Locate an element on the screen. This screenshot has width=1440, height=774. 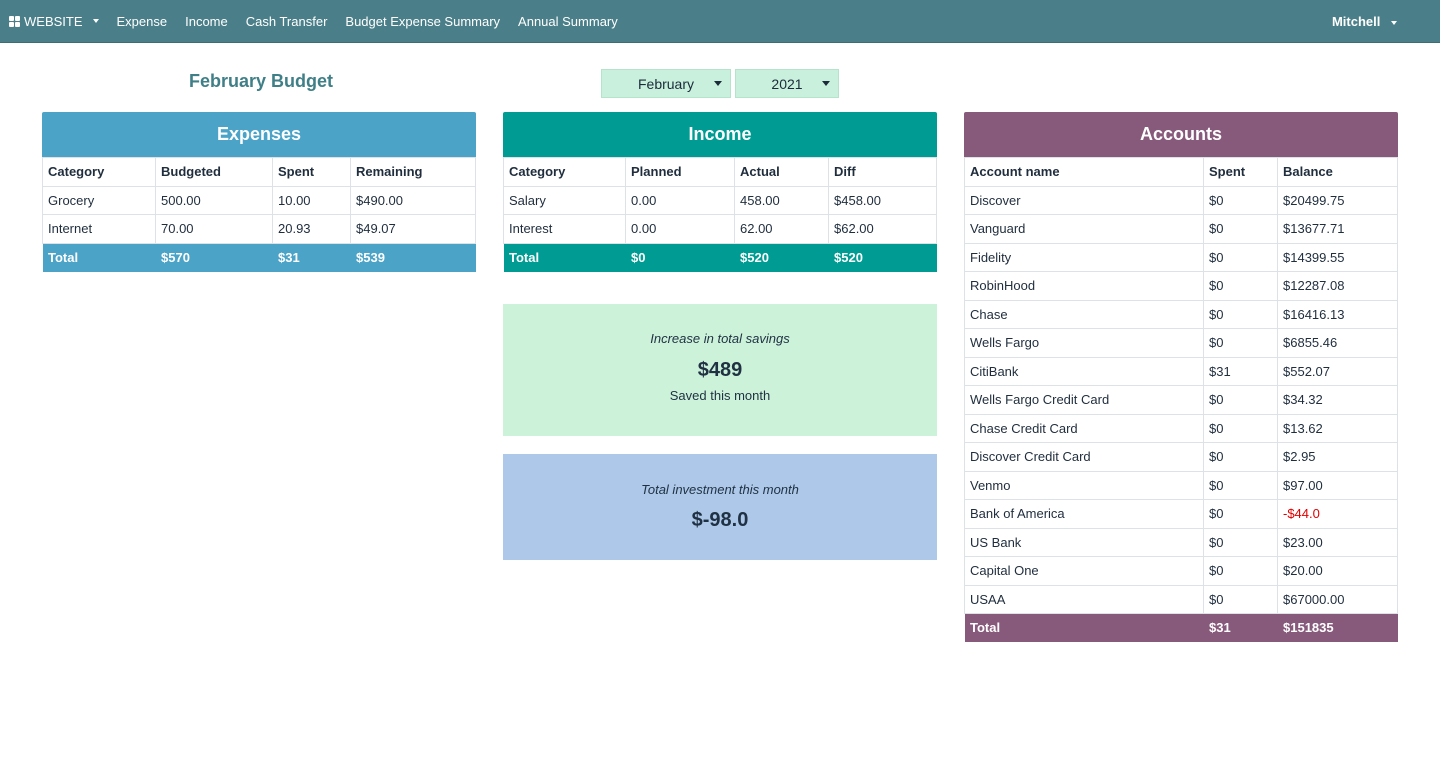
table-row: Discover Credit Card $0 $2.95 is located at coordinates (1181, 457).